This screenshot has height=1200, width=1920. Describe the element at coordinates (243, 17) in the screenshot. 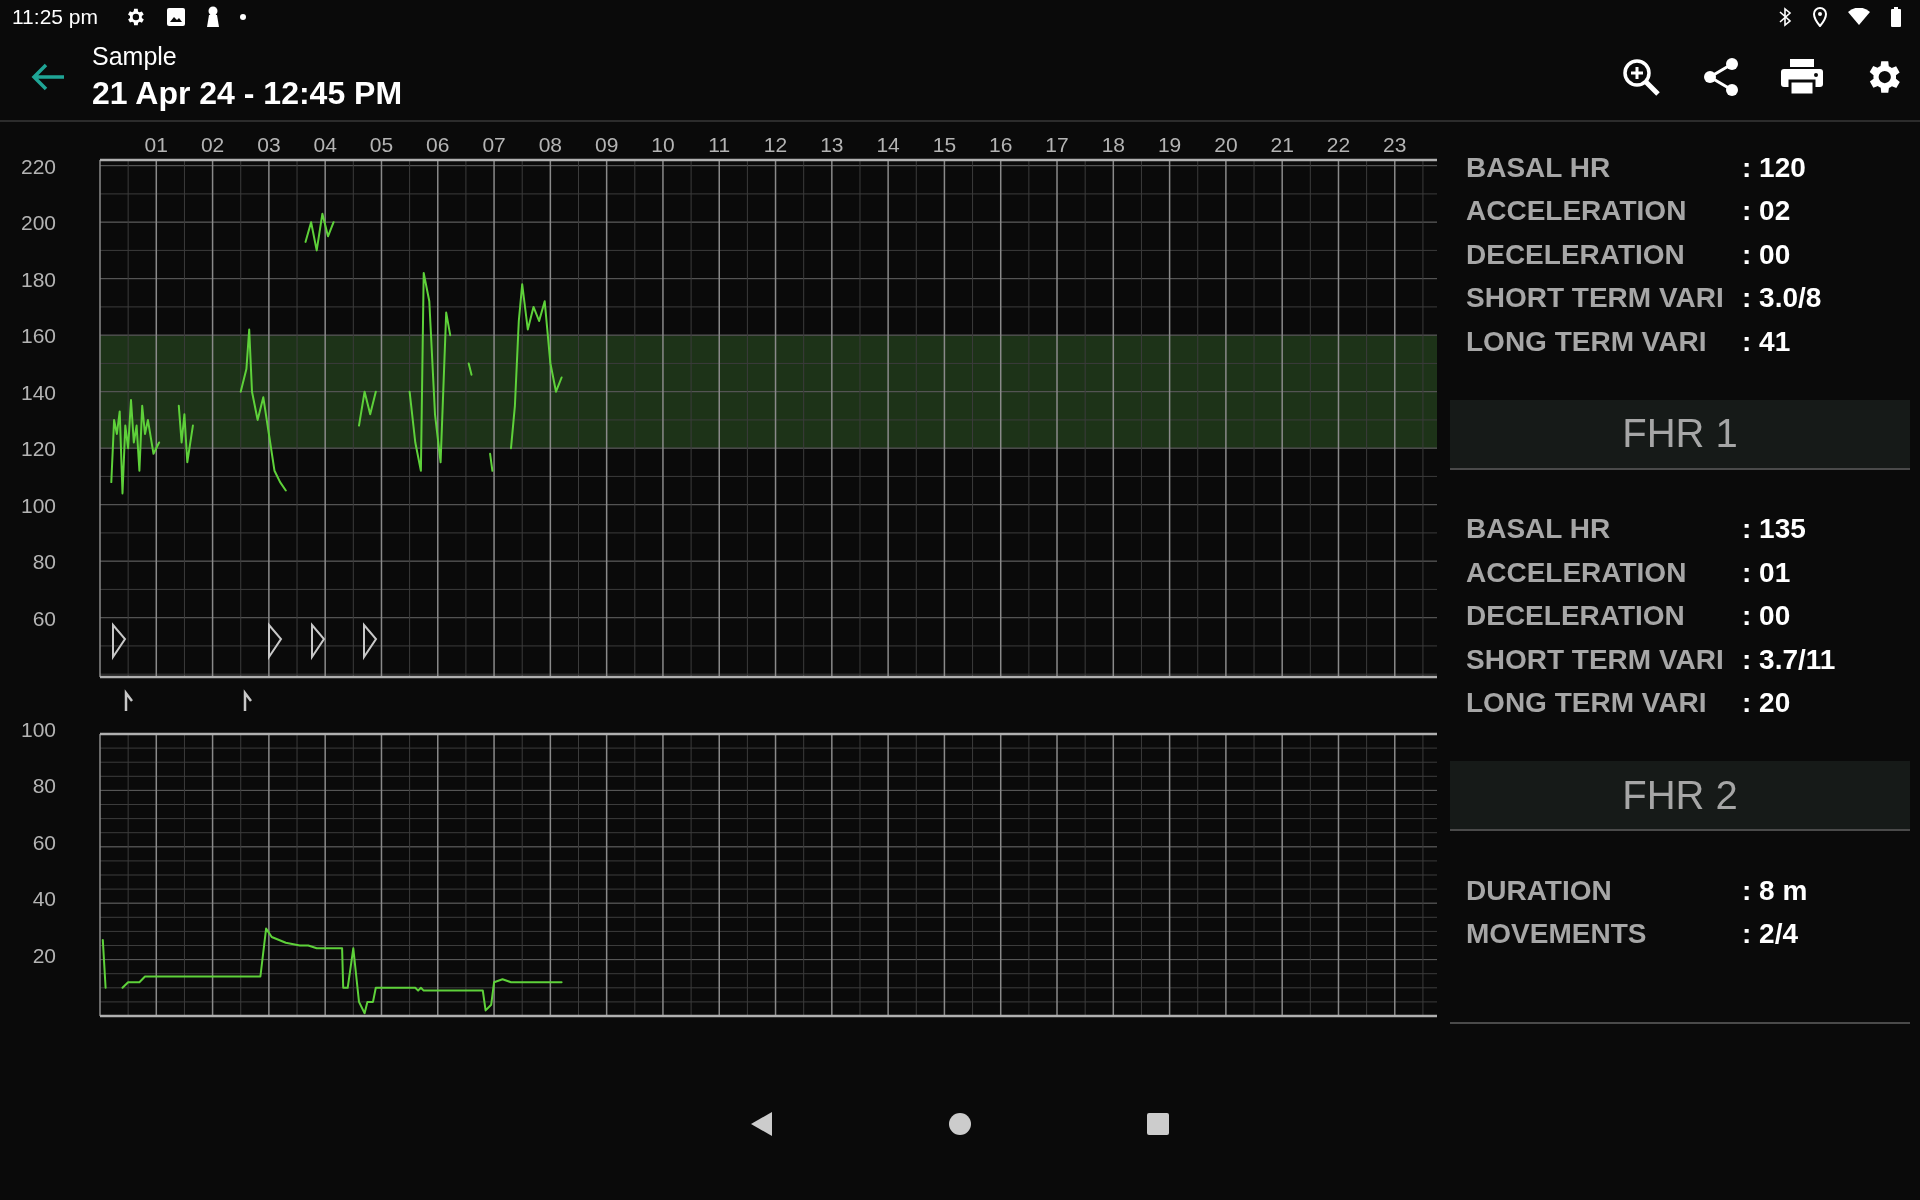

I see `dot-icon` at that location.